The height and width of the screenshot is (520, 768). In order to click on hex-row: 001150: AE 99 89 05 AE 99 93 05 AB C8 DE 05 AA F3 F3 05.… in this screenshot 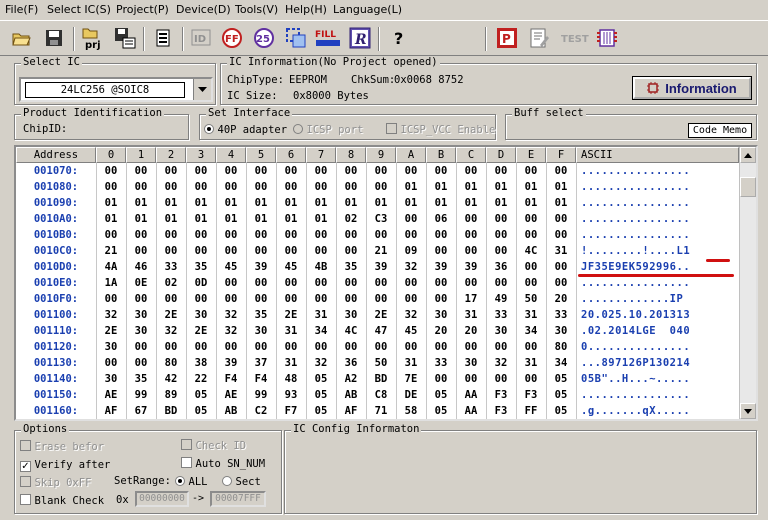, I will do `click(377, 395)`.